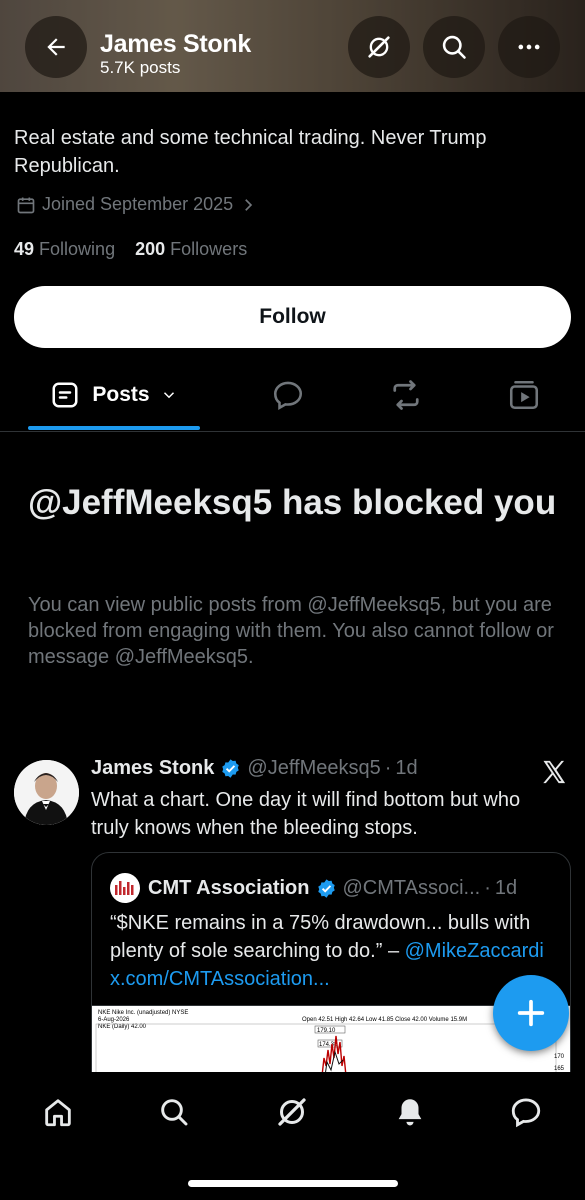 The image size is (585, 1200). Describe the element at coordinates (121, 394) in the screenshot. I see `tab-posts-label: Posts` at that location.